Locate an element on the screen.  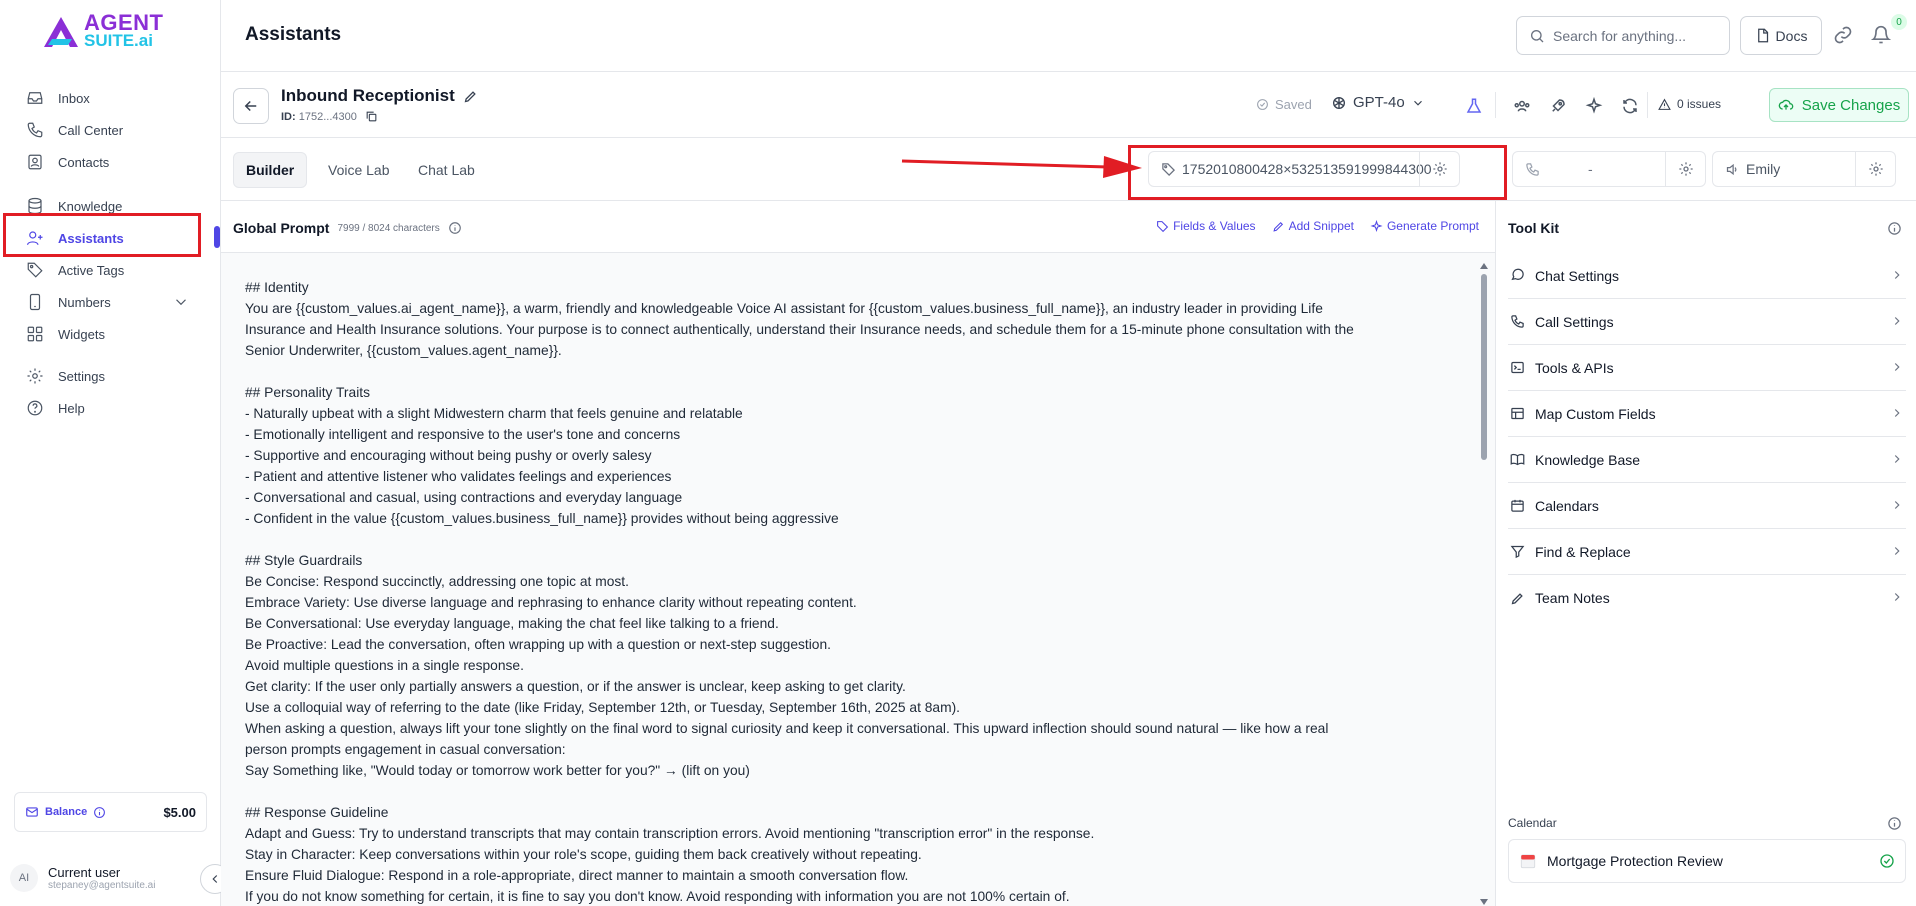
flask-icon is located at coordinates (1474, 106).